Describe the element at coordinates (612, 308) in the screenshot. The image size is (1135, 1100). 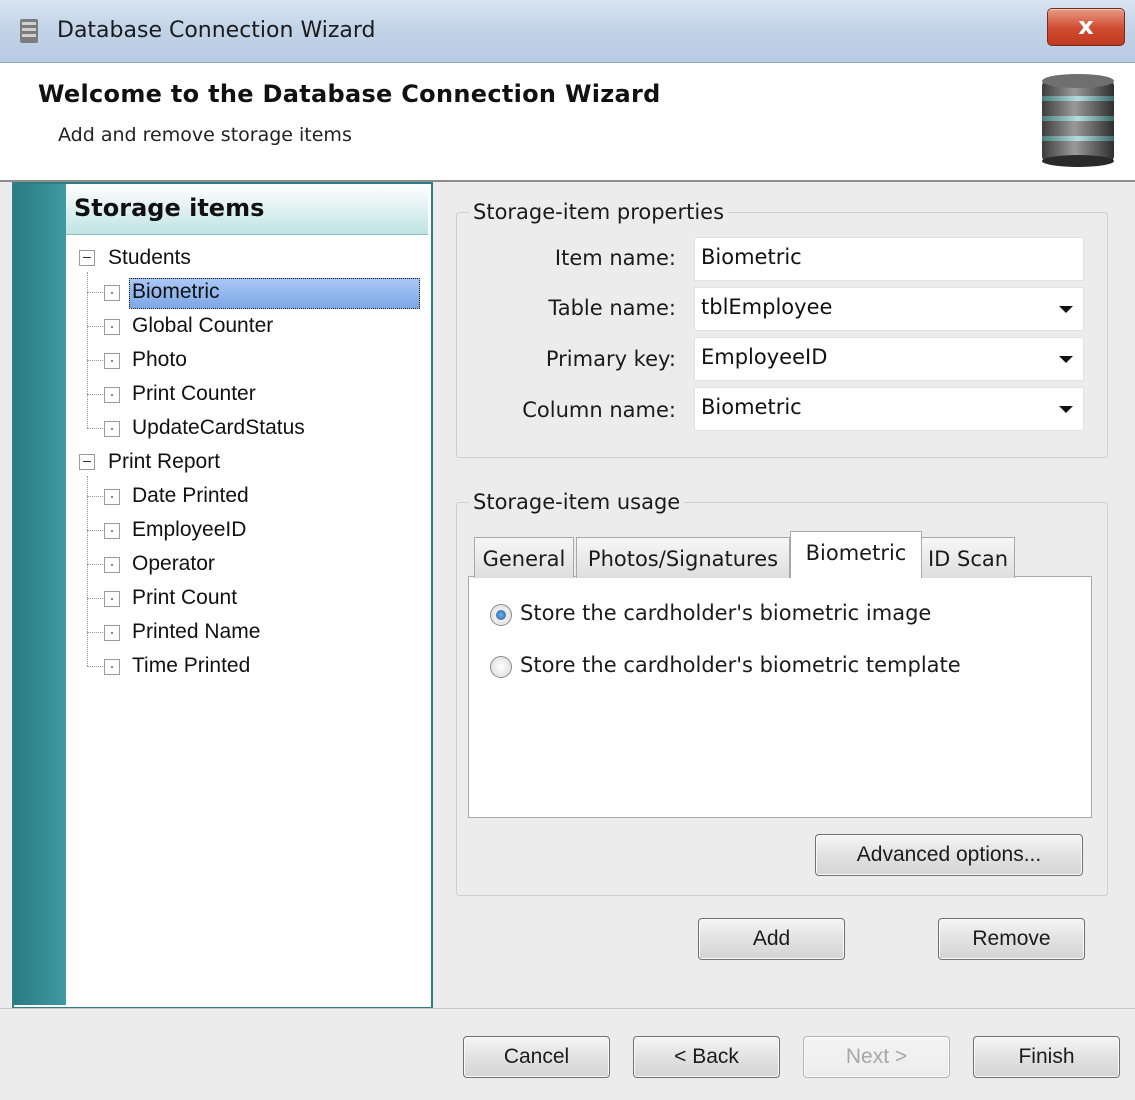
I see `table-name-label: Table name:` at that location.